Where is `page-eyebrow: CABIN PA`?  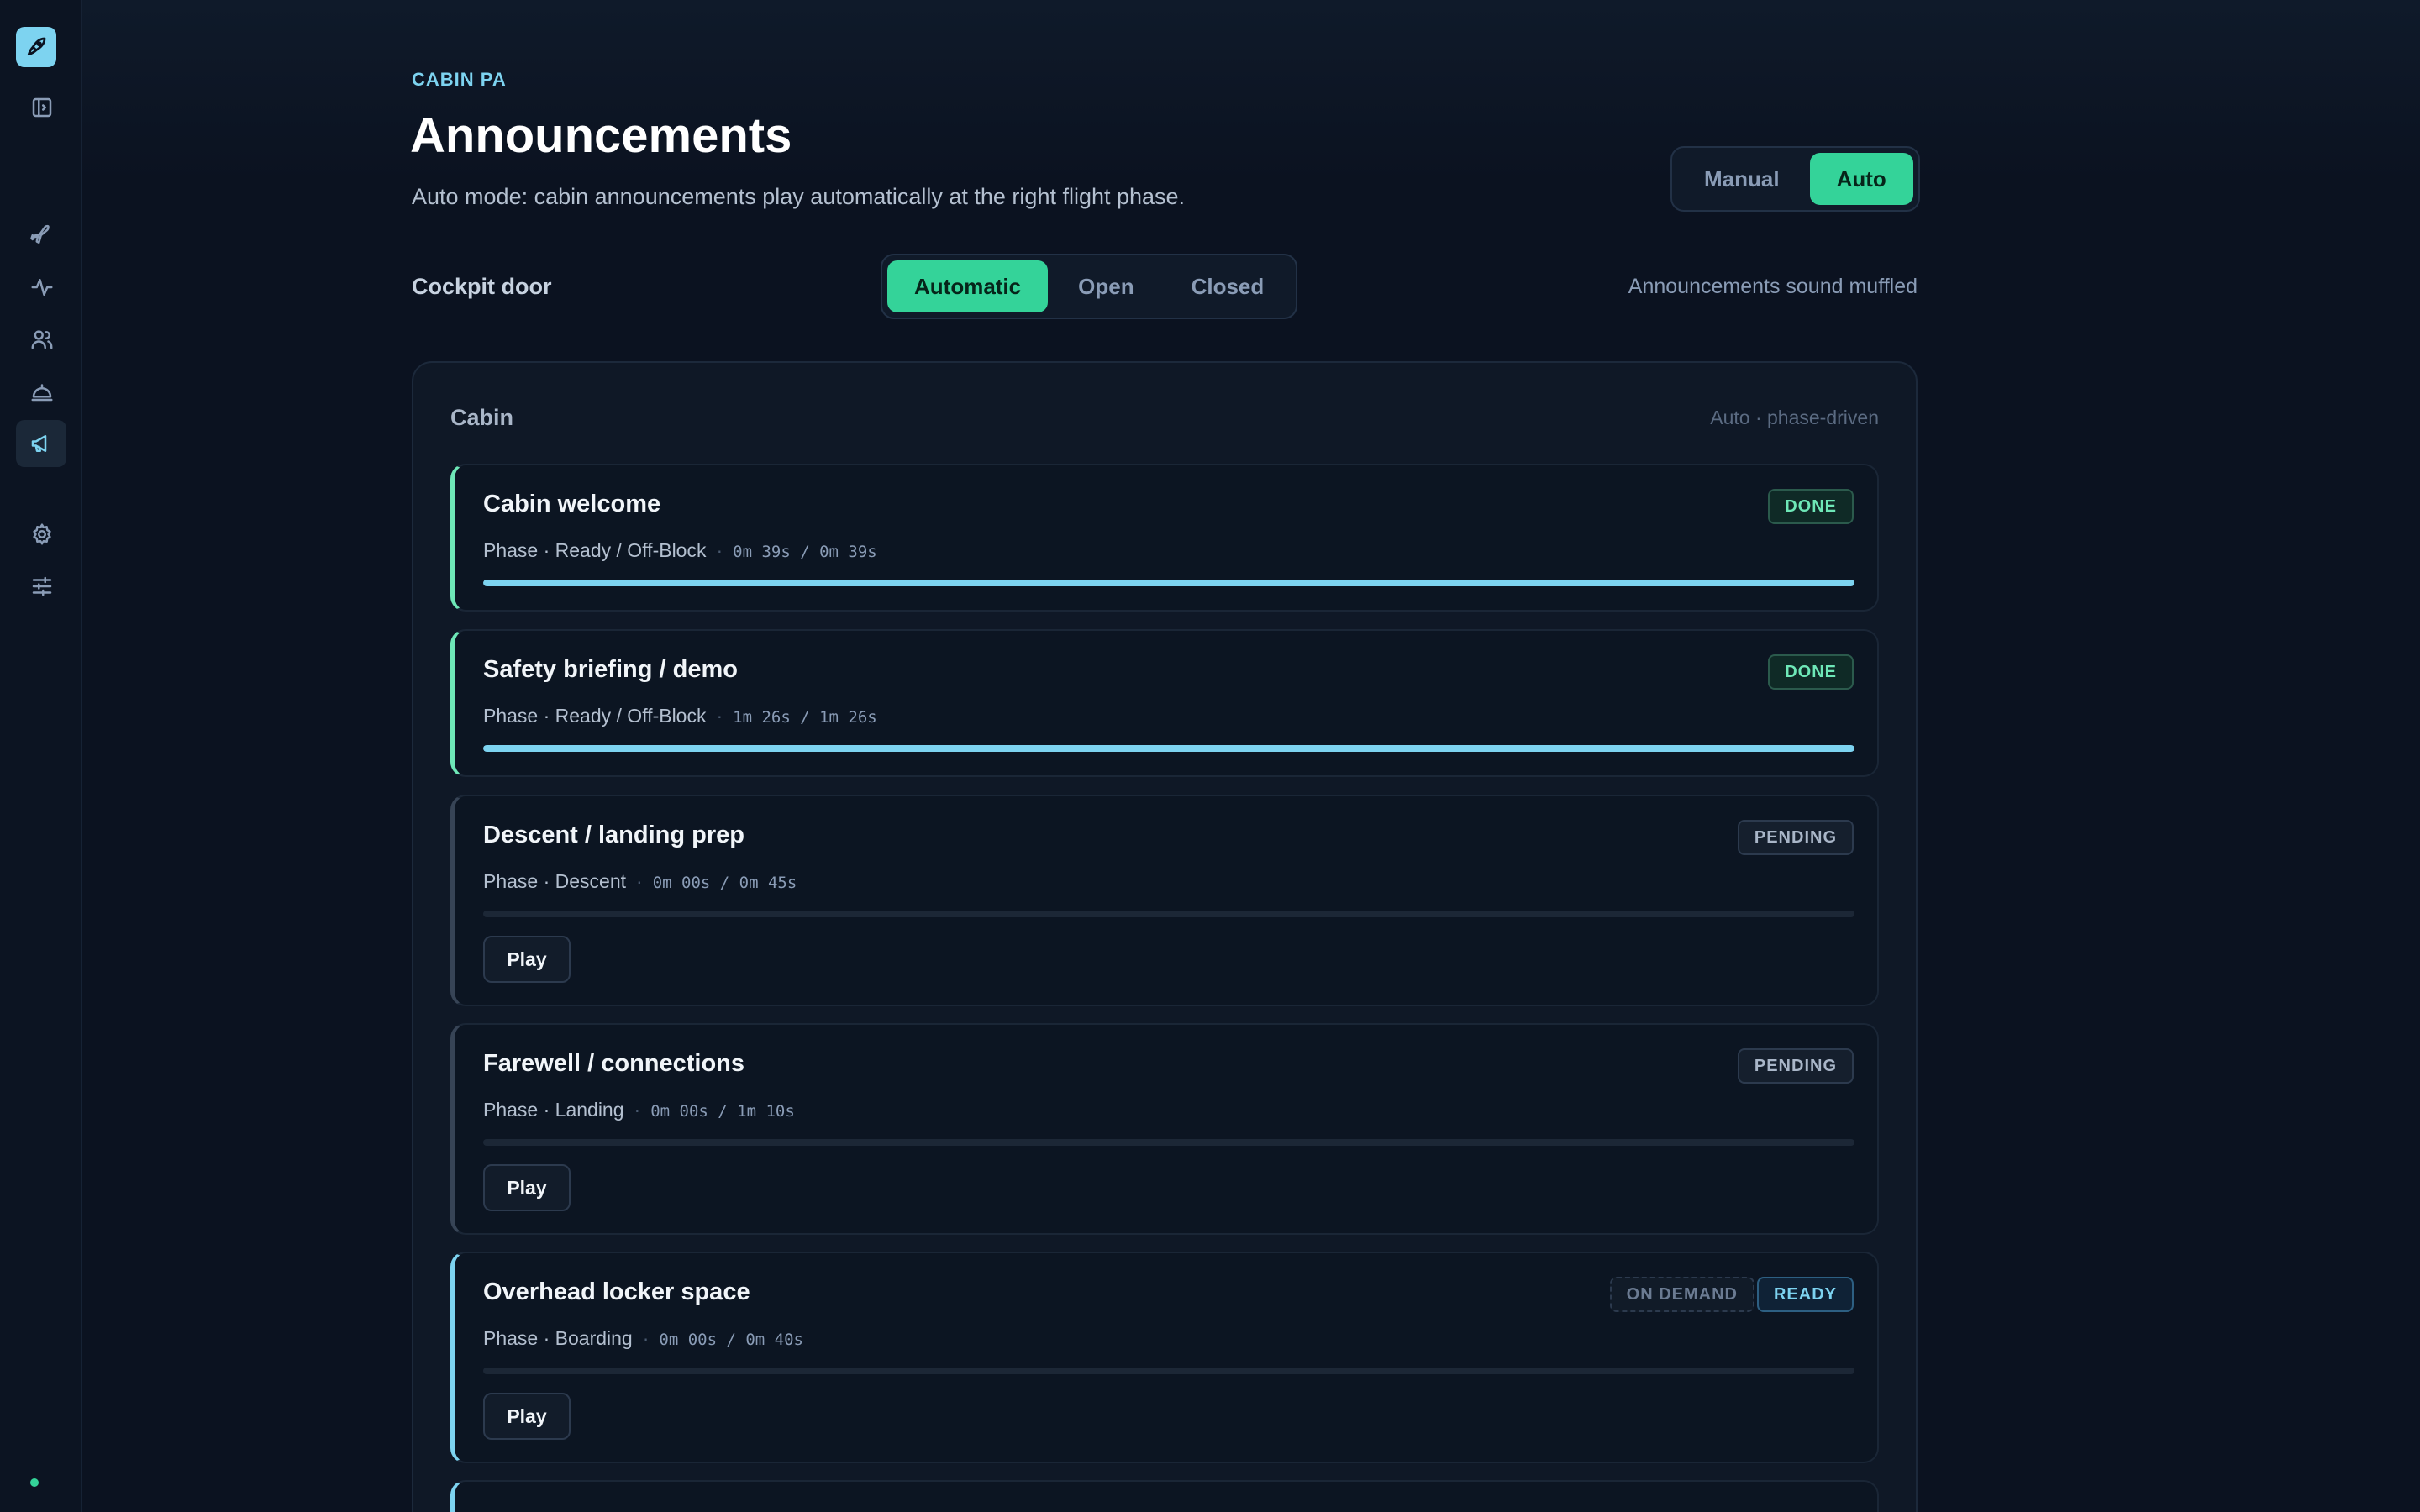
page-eyebrow: CABIN PA is located at coordinates (460, 79).